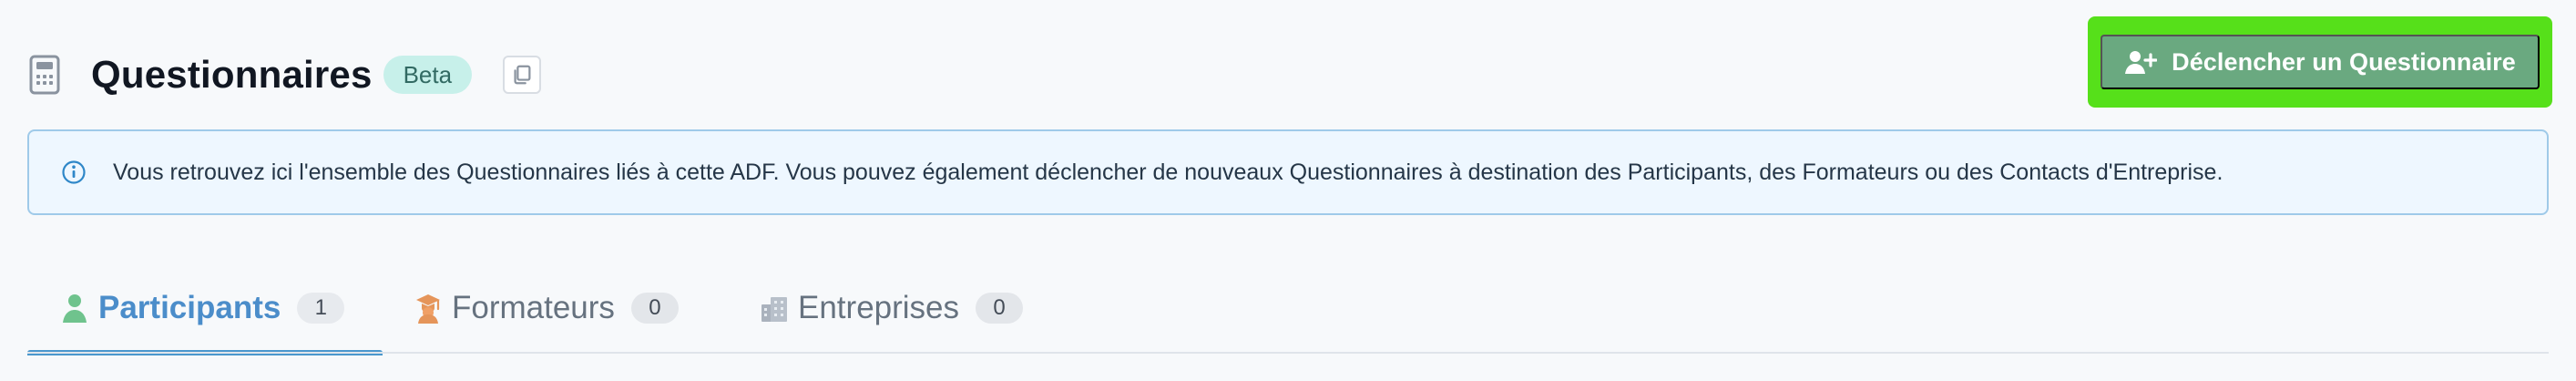  What do you see at coordinates (428, 309) in the screenshot?
I see `graduation-cap-icon` at bounding box center [428, 309].